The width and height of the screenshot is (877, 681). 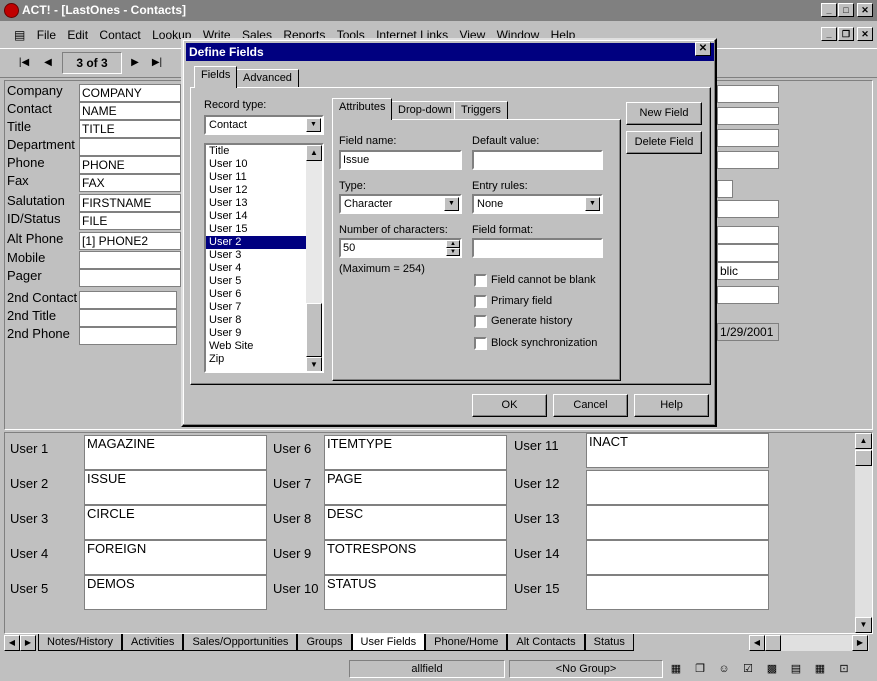 I want to click on hscroll-left-icon: ◀, so click(x=757, y=643).